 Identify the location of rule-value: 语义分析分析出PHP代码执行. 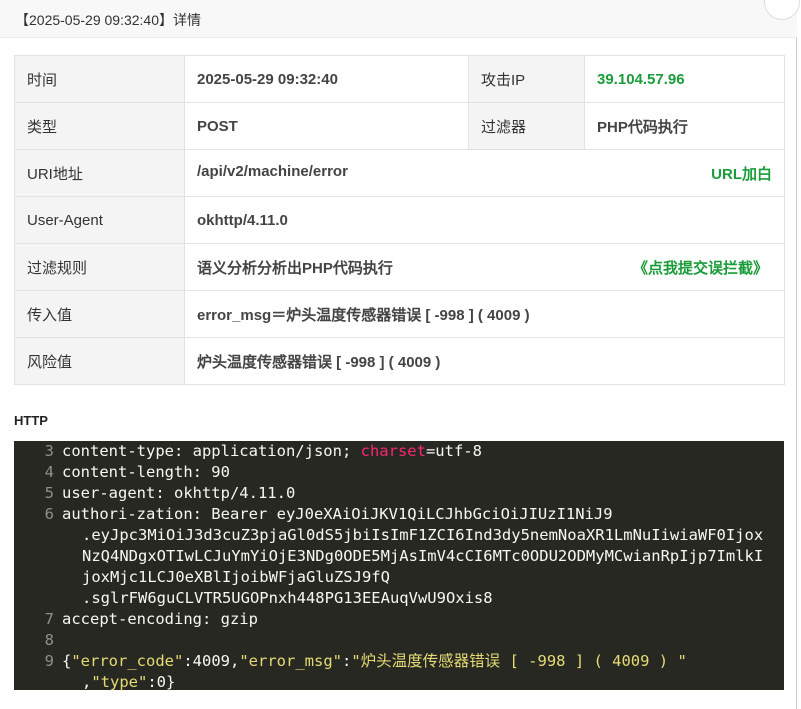
(295, 268).